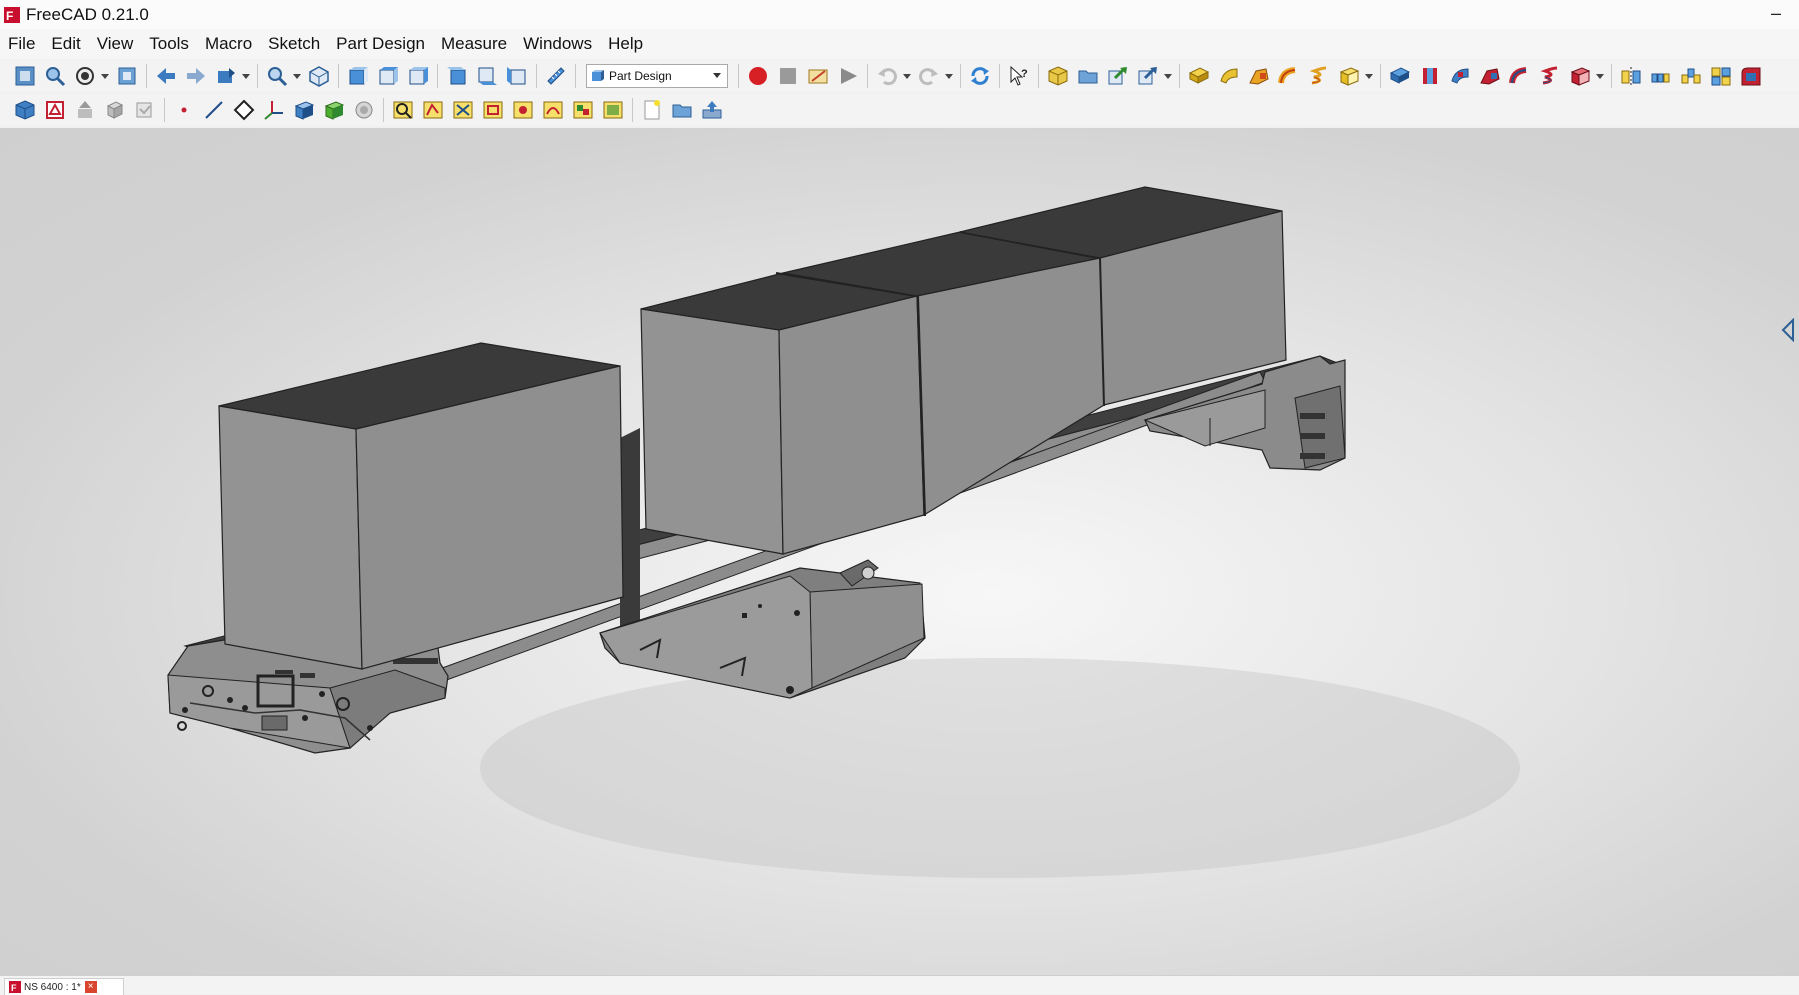  Describe the element at coordinates (334, 110) in the screenshot. I see `shape-binder-green-icon` at that location.